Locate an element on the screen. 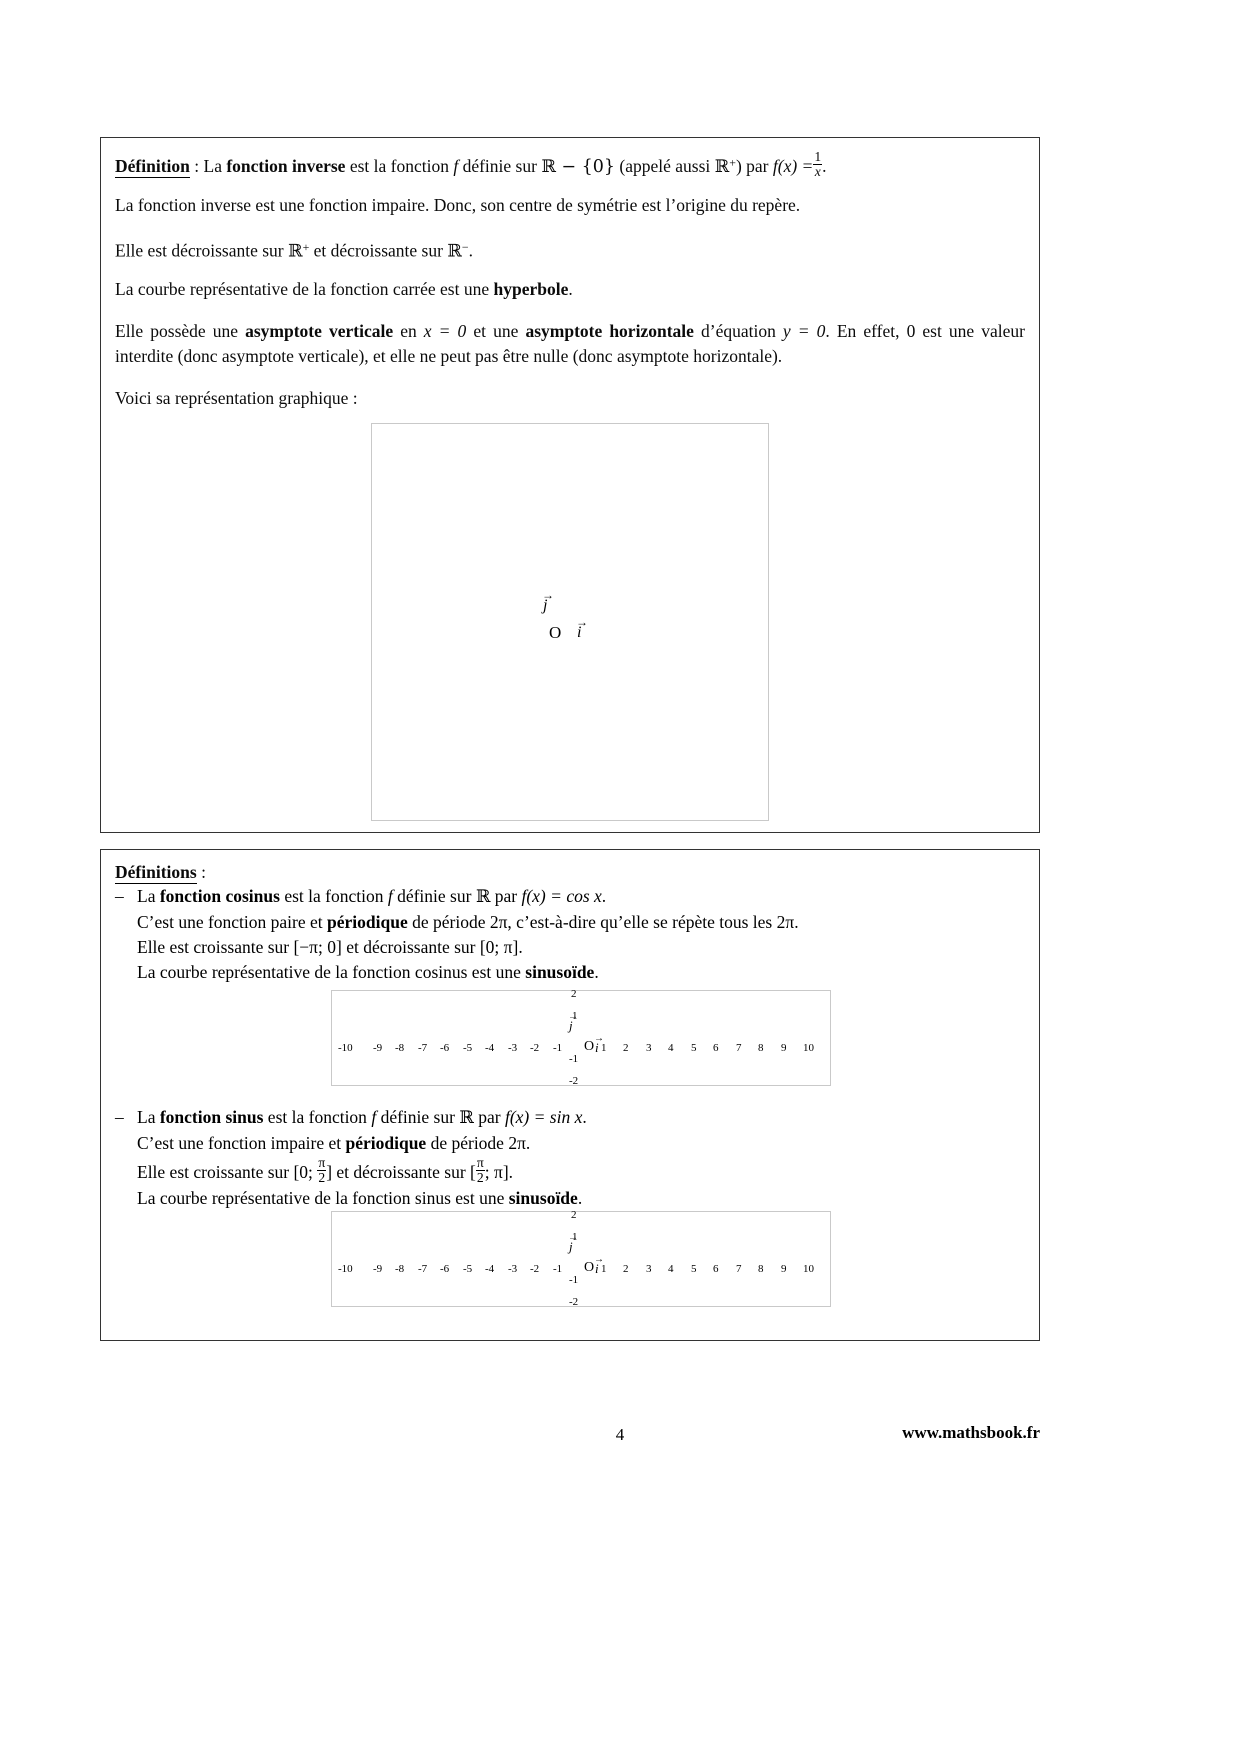 Image resolution: width=1240 pixels, height=1753 pixels. text-bold-asymptote-verticale: asymptote verticale is located at coordinates (319, 331).